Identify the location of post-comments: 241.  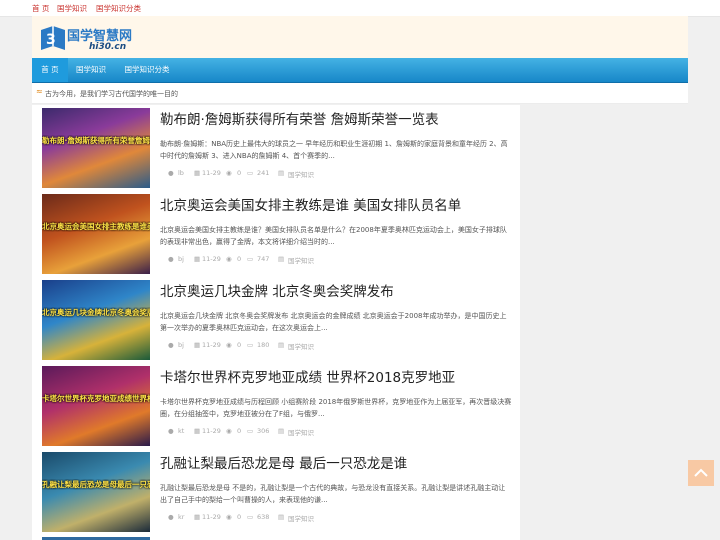
(263, 173).